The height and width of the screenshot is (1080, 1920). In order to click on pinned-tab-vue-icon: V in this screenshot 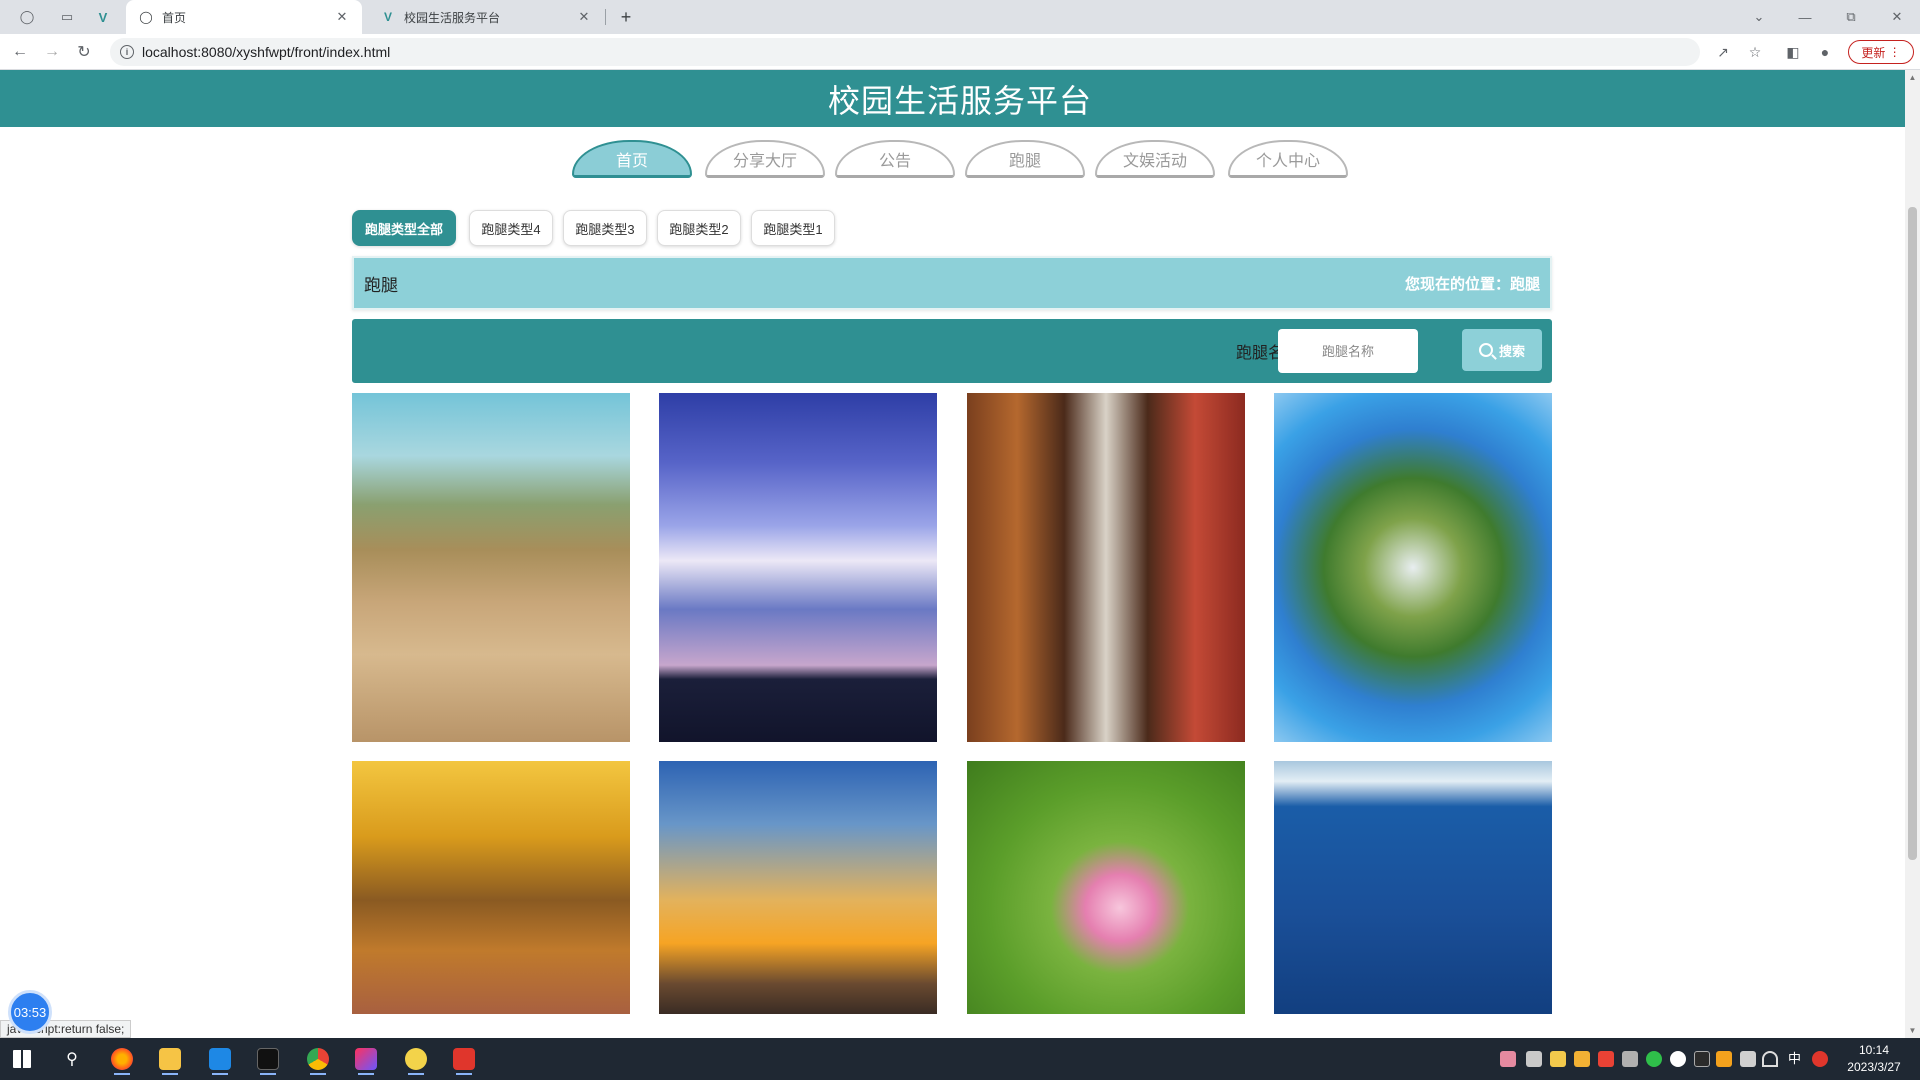, I will do `click(103, 17)`.